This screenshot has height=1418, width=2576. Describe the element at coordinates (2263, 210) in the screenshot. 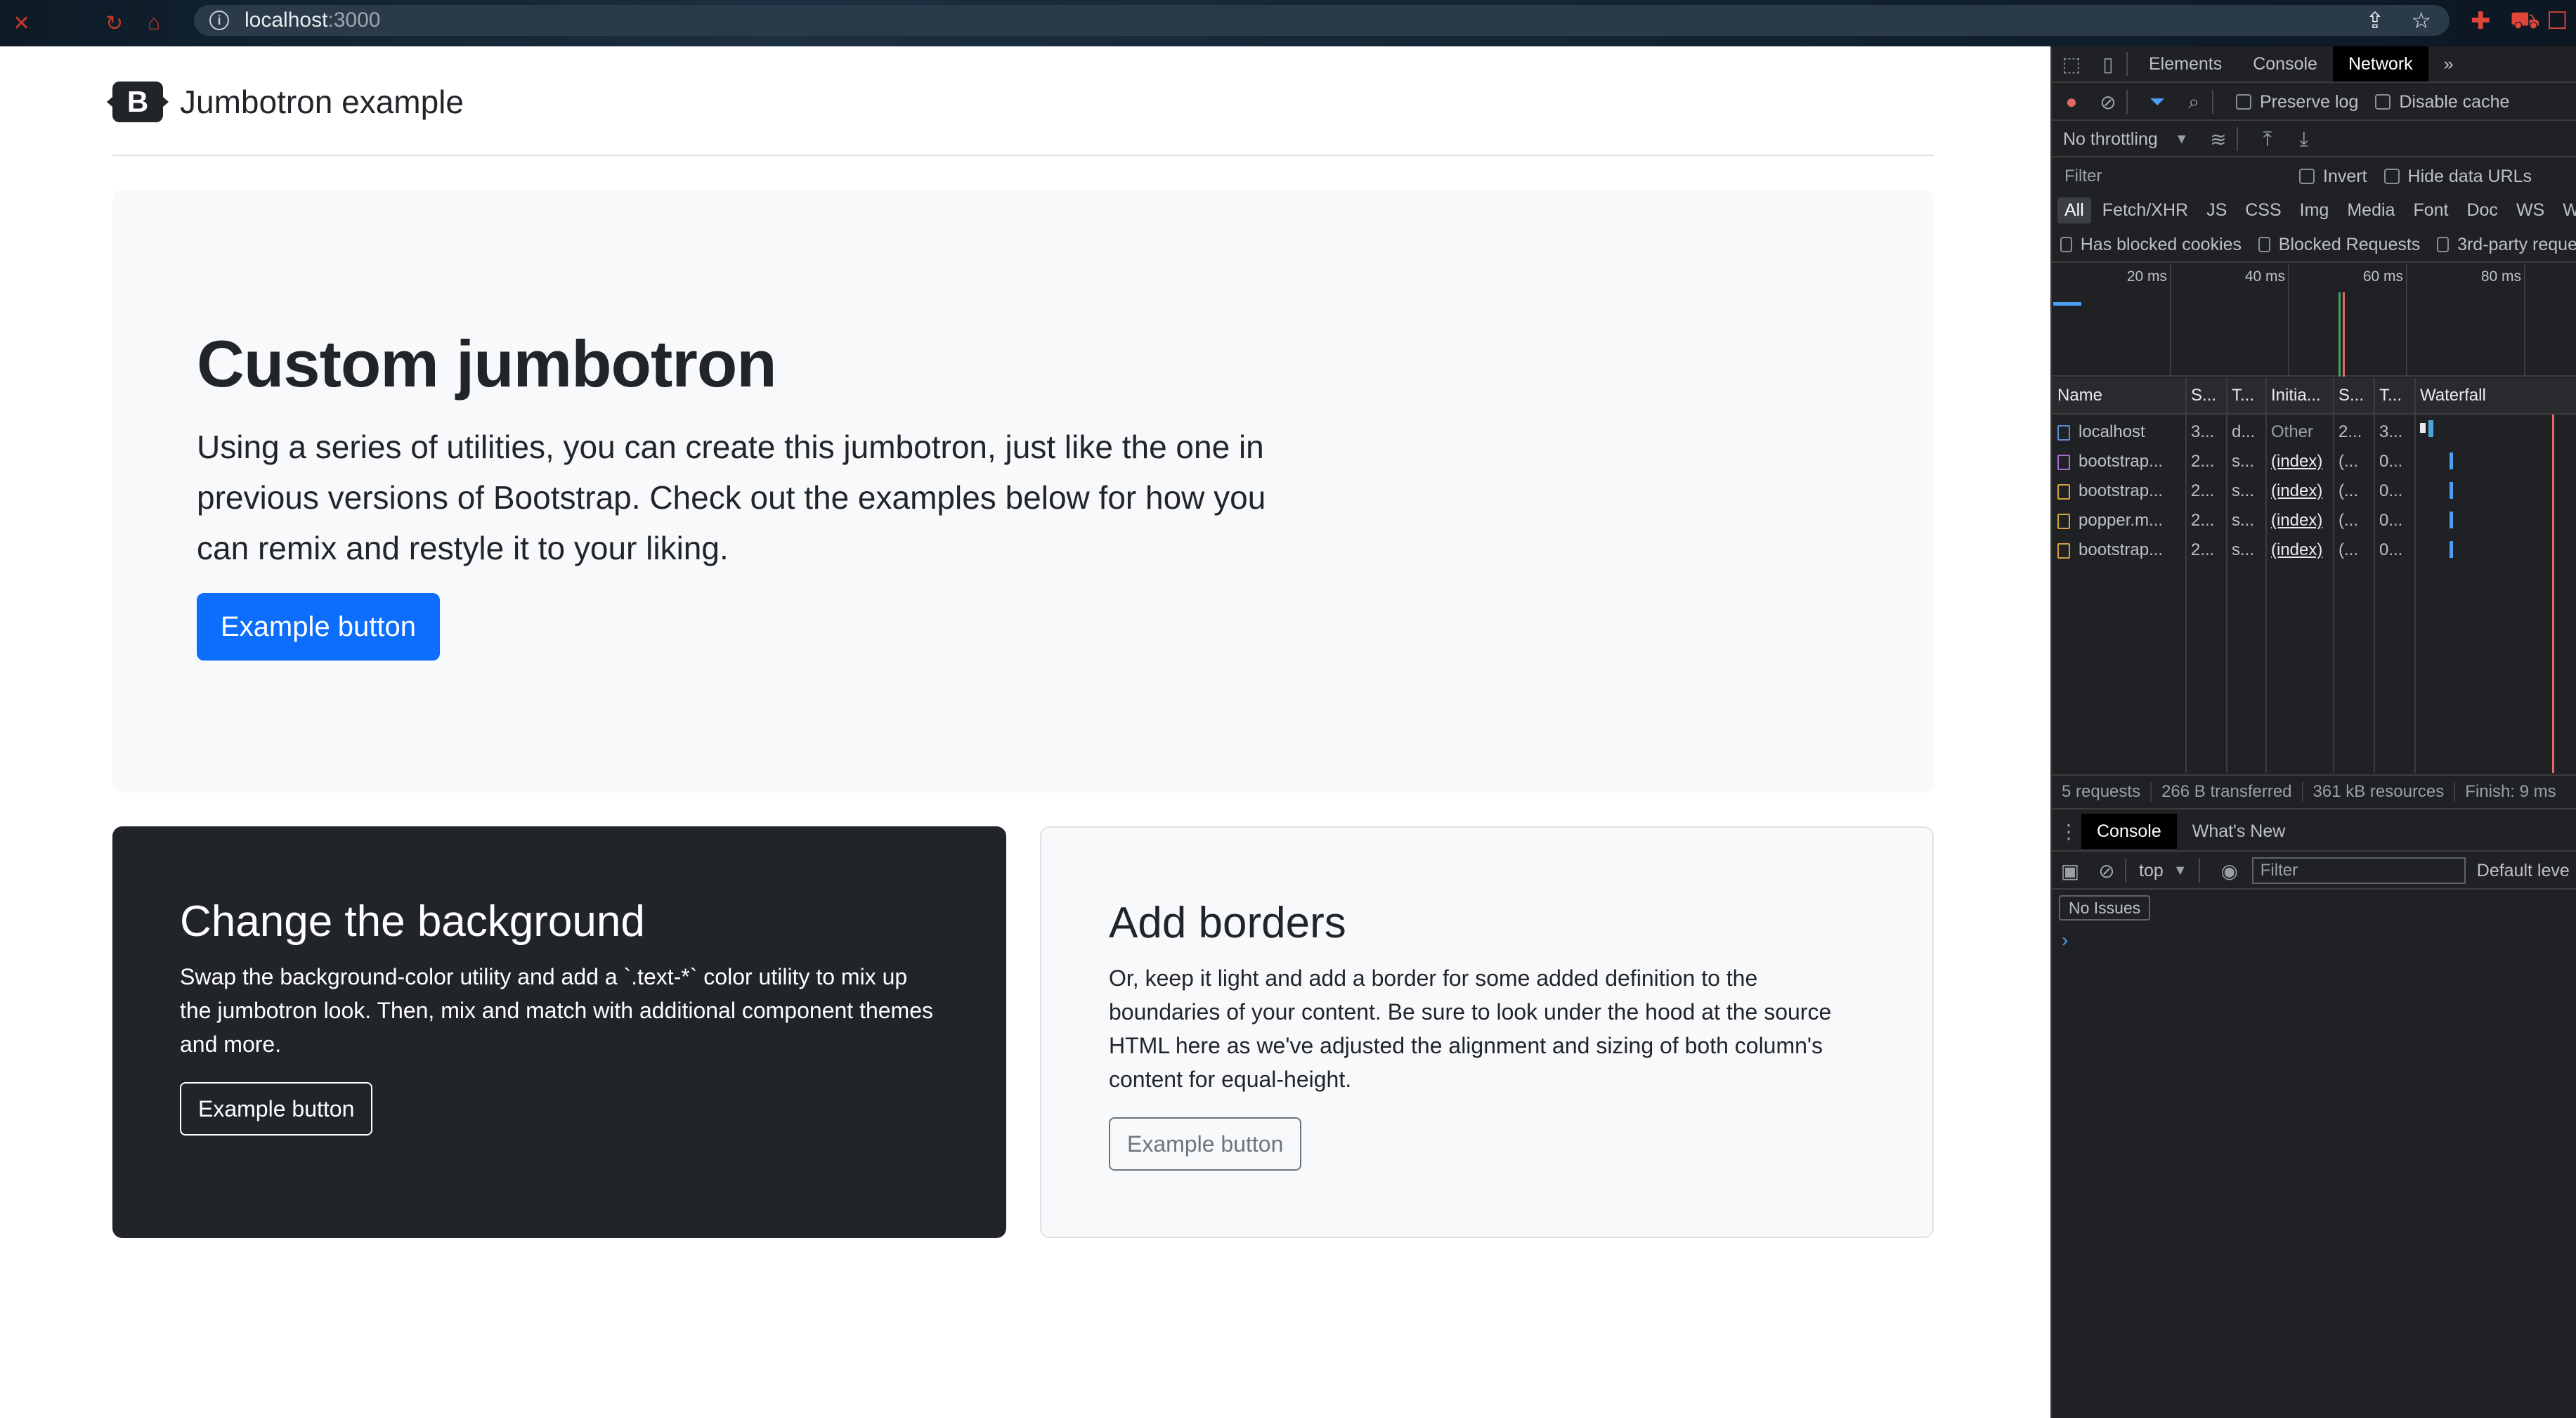

I see `filter-type-css: CSS` at that location.